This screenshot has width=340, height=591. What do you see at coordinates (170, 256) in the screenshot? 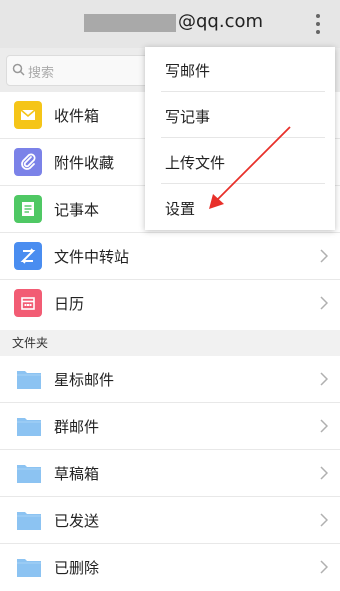
I see `list-item-file-transfer: 文件中转站` at bounding box center [170, 256].